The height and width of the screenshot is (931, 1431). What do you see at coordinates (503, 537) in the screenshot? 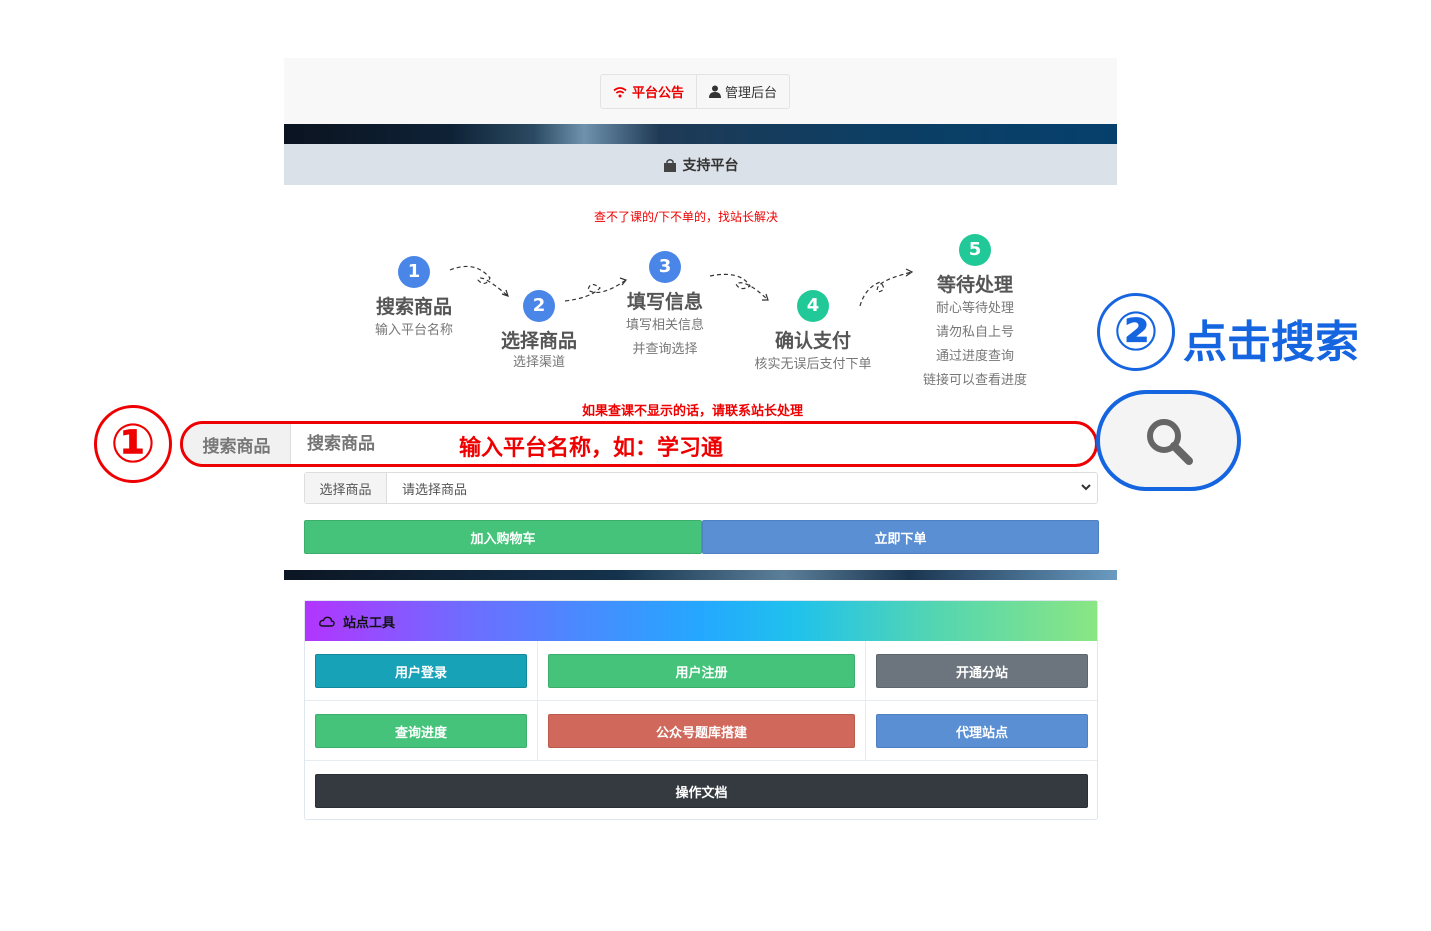
I see `add-to-cart-button: 加入购物车` at bounding box center [503, 537].